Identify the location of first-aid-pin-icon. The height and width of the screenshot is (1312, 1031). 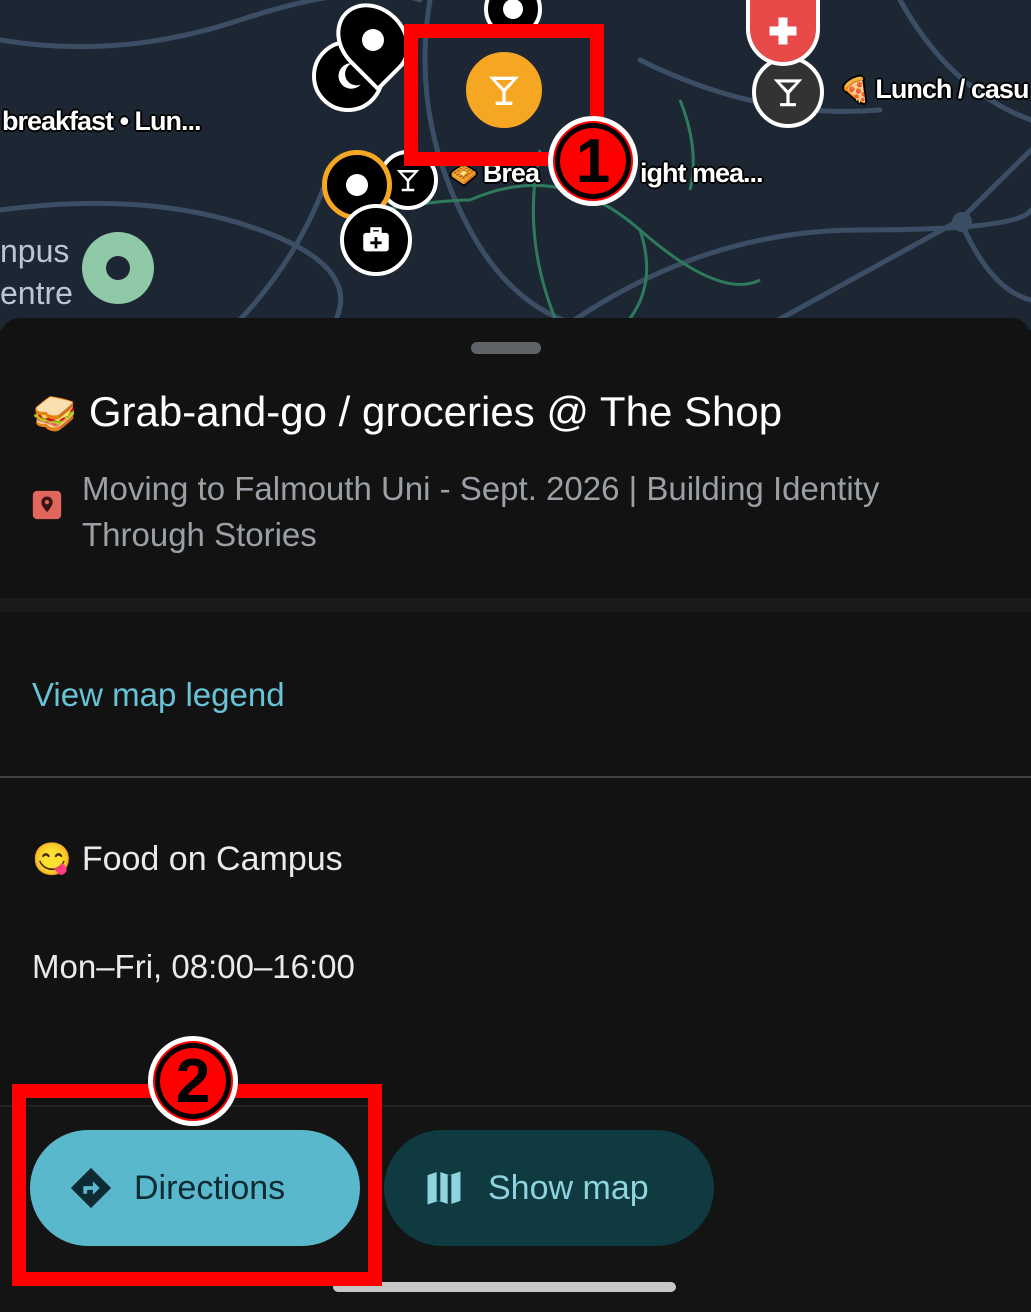
(376, 240).